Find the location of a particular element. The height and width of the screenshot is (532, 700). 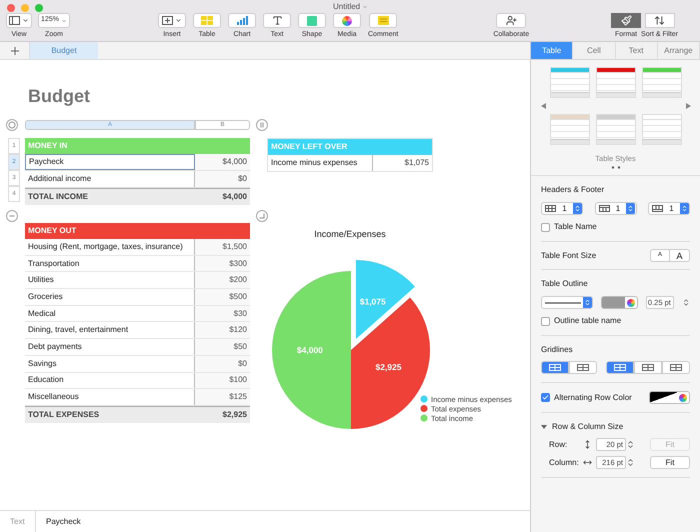

insert-button is located at coordinates (172, 20).